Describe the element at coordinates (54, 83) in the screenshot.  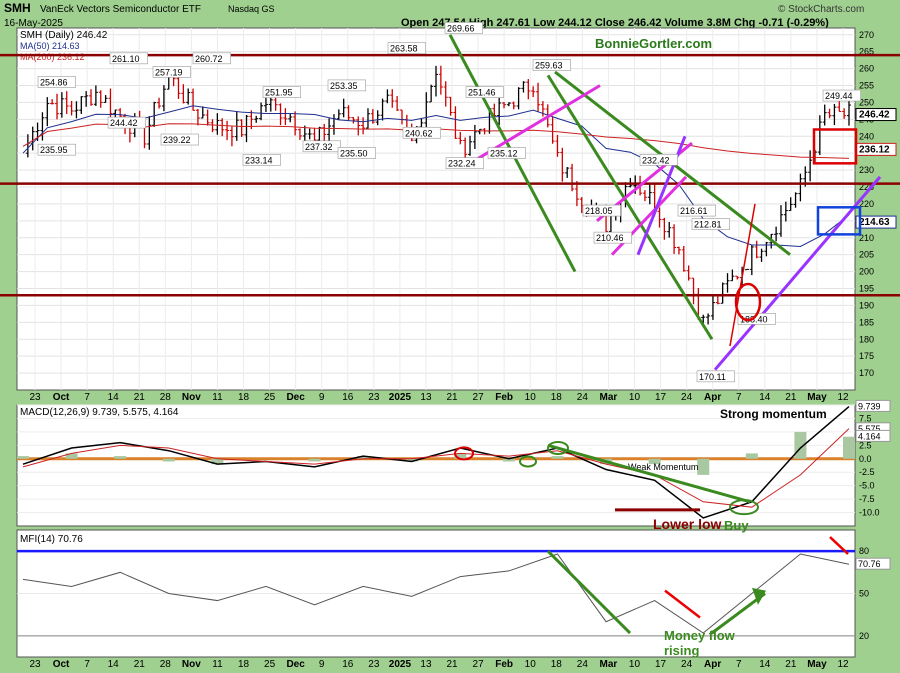
I see `price-label: 254.86` at that location.